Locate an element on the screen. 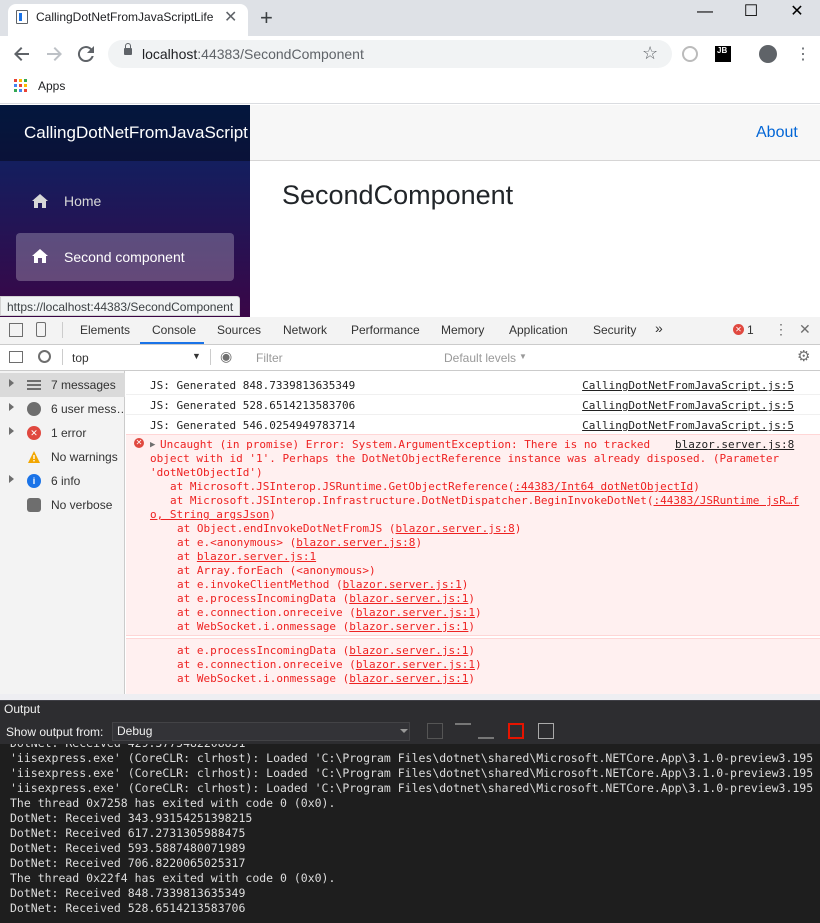 The height and width of the screenshot is (923, 820). chevron-down-icon is located at coordinates (404, 731).